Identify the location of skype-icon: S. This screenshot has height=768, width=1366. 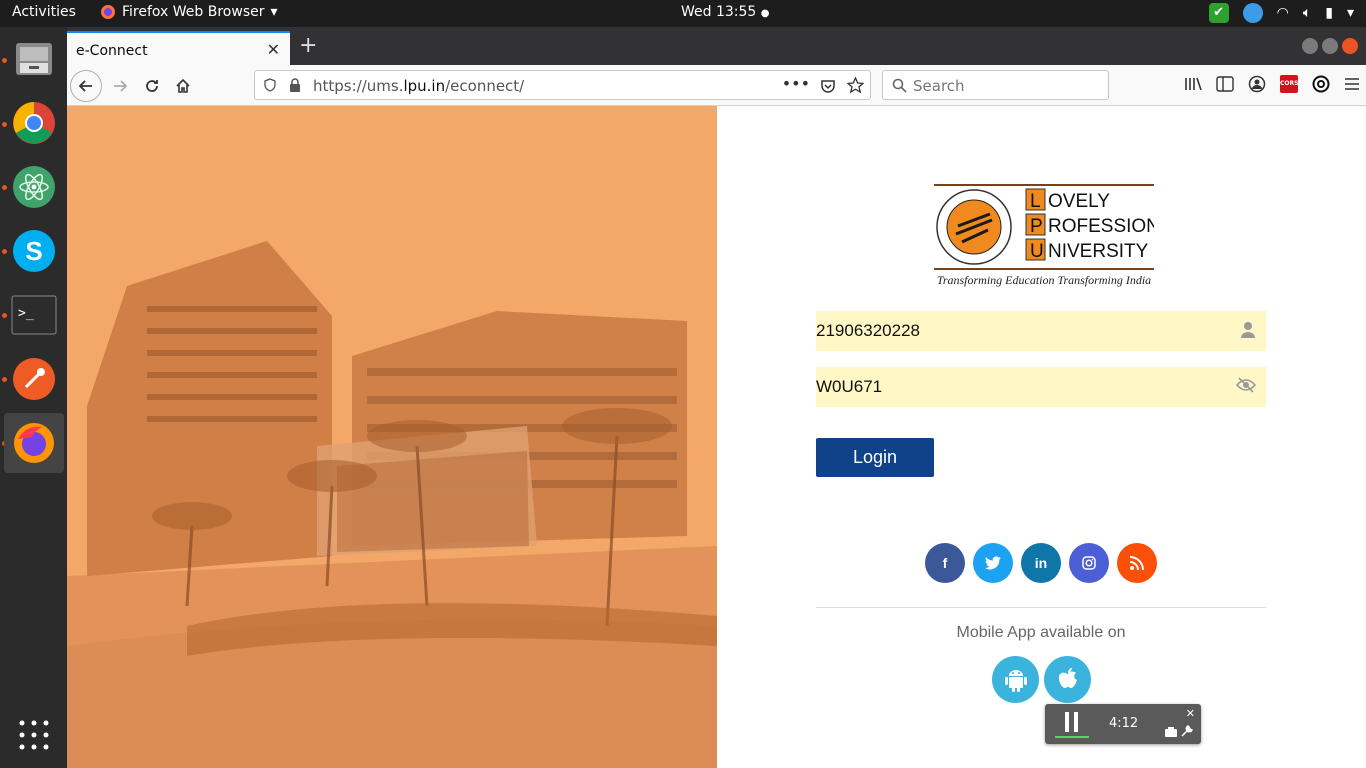
(34, 251).